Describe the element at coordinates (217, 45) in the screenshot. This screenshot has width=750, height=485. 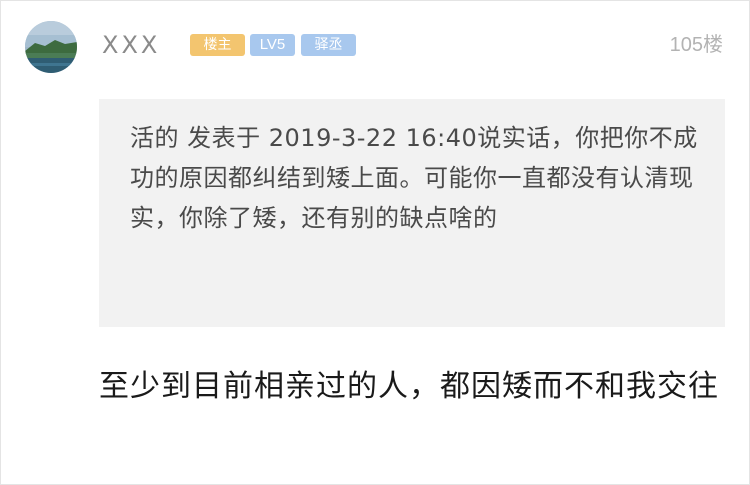
I see `owner-badge: 楼主` at that location.